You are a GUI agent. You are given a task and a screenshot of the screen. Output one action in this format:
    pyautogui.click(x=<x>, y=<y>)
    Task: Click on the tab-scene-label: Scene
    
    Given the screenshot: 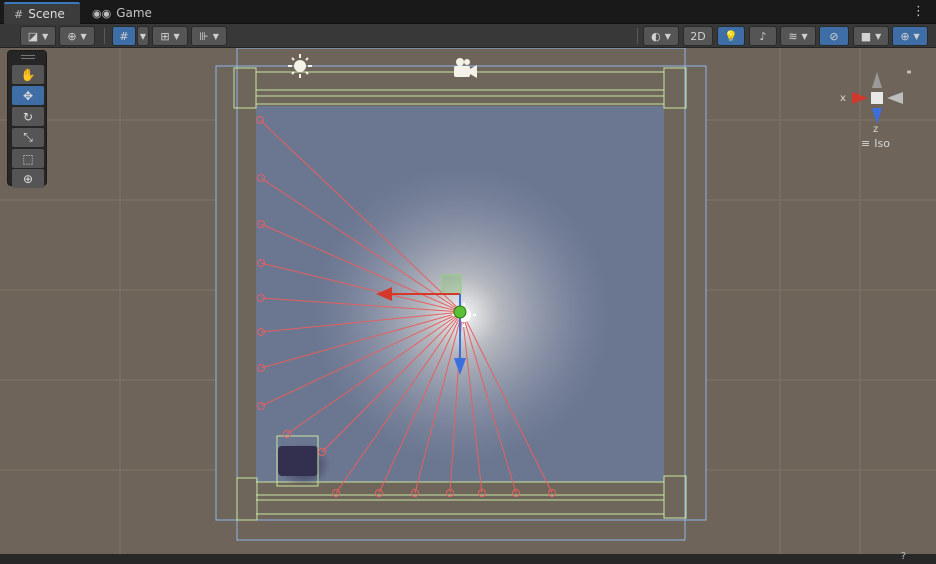 What is the action you would take?
    pyautogui.click(x=46, y=14)
    